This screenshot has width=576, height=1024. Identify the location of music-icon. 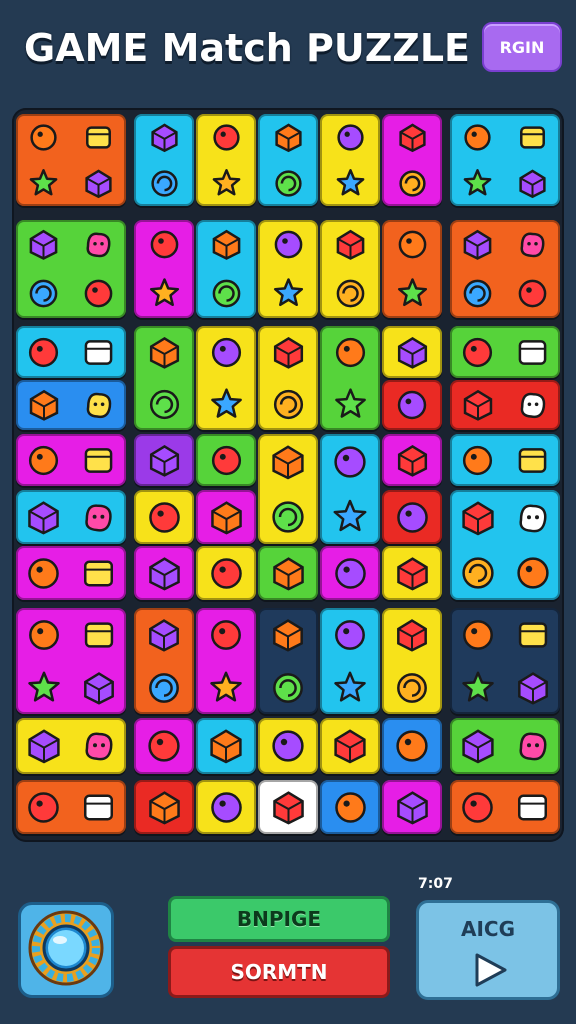
(288, 461).